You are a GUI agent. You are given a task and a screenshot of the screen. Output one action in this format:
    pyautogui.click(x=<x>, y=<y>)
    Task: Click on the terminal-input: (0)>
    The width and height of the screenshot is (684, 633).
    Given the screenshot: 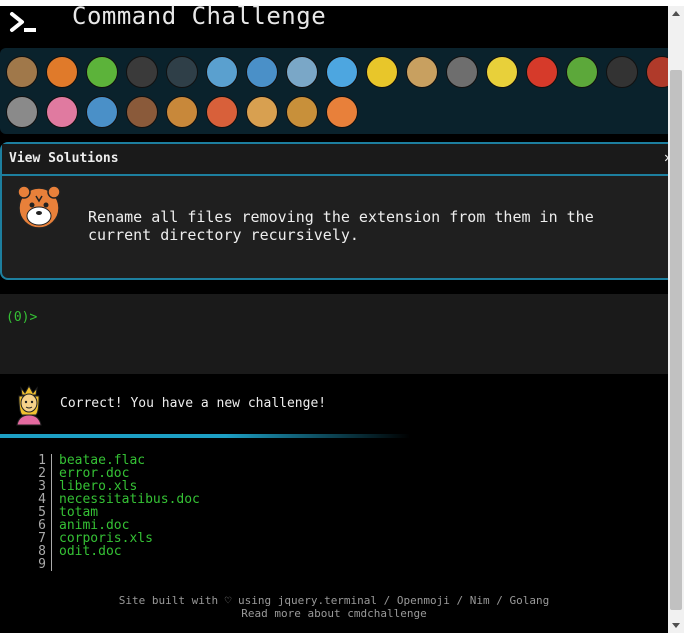 What is the action you would take?
    pyautogui.click(x=334, y=334)
    